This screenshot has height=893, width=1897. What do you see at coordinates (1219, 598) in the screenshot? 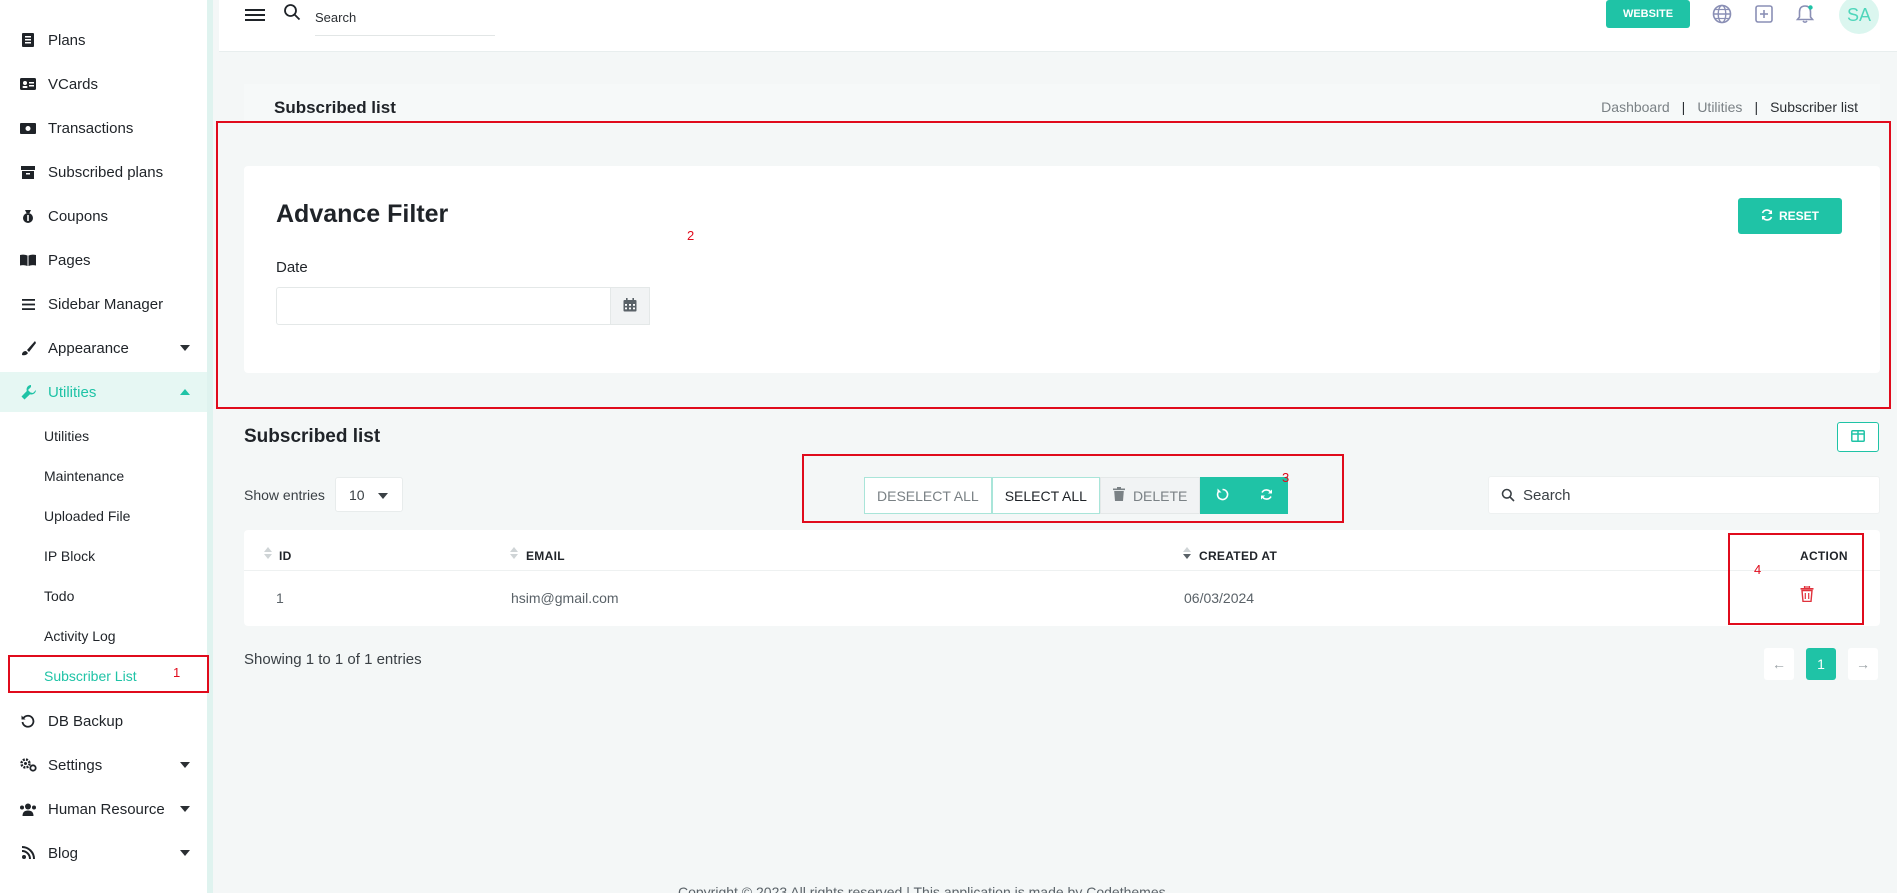
I see `cell-created-at: 06/03/2024` at bounding box center [1219, 598].